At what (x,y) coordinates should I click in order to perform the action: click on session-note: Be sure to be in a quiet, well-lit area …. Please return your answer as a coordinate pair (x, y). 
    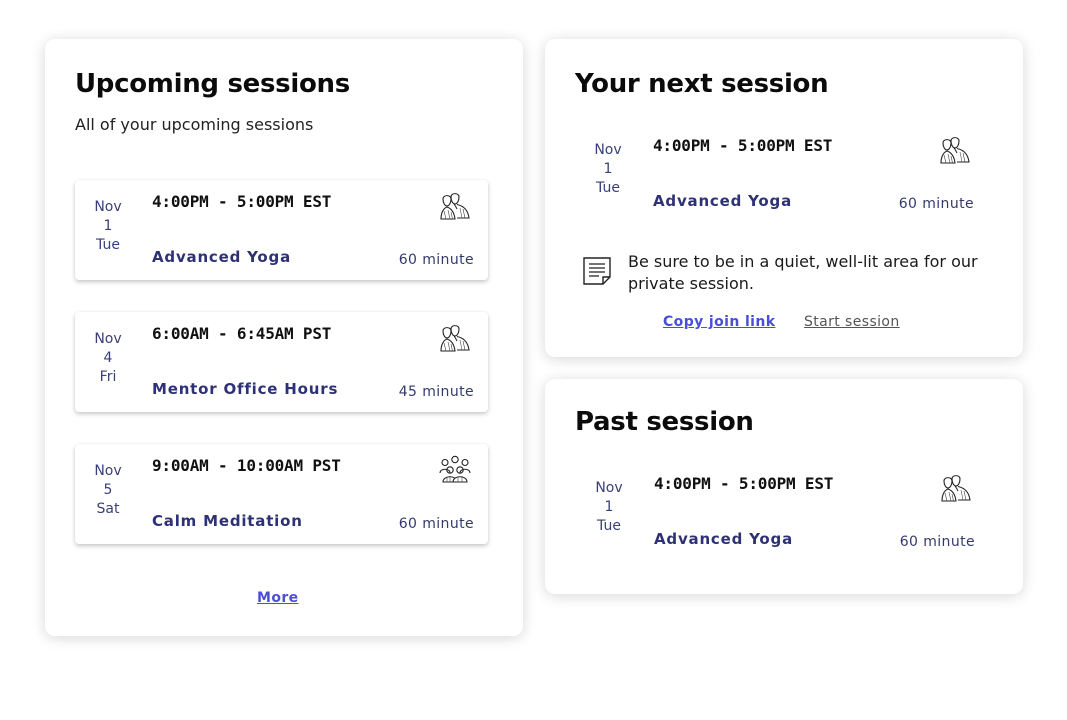
    Looking at the image, I should click on (803, 272).